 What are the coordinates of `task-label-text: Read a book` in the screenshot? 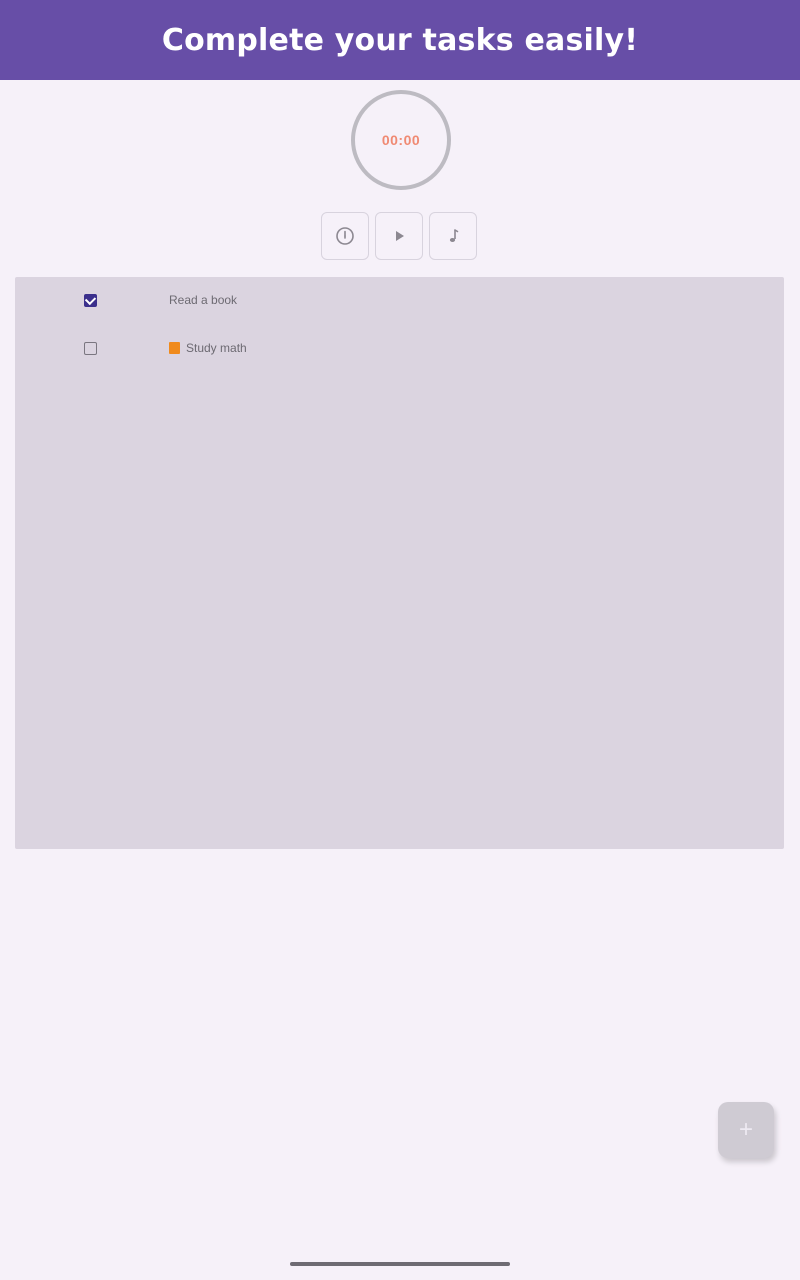 It's located at (203, 300).